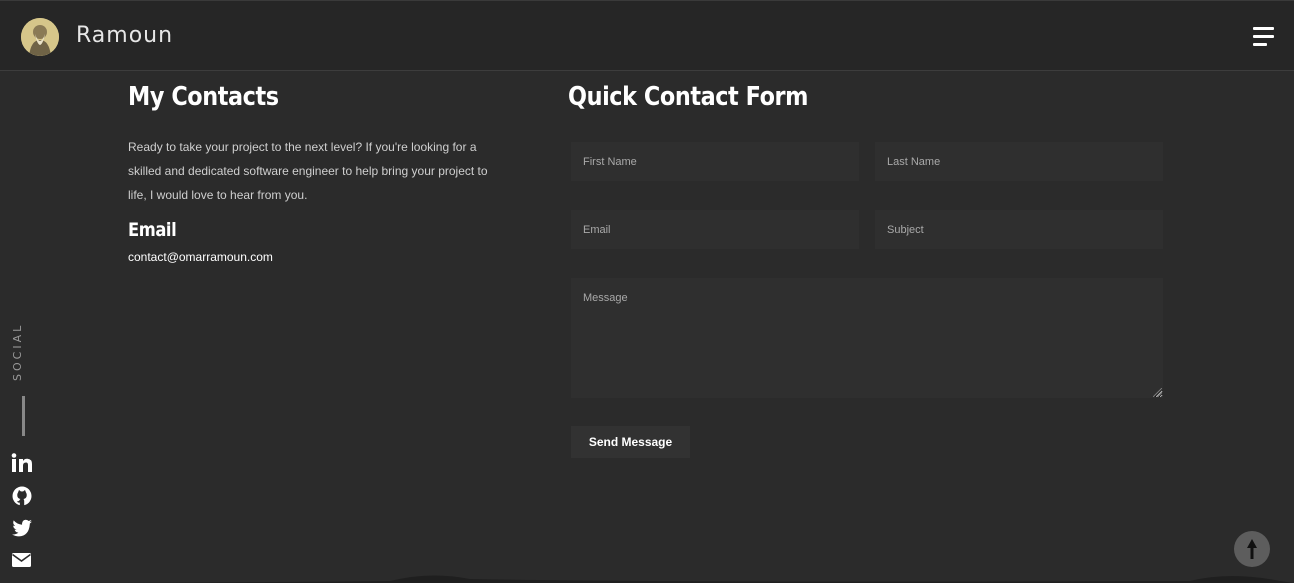 The width and height of the screenshot is (1294, 583). Describe the element at coordinates (1157, 392) in the screenshot. I see `resize-handle-icon` at that location.